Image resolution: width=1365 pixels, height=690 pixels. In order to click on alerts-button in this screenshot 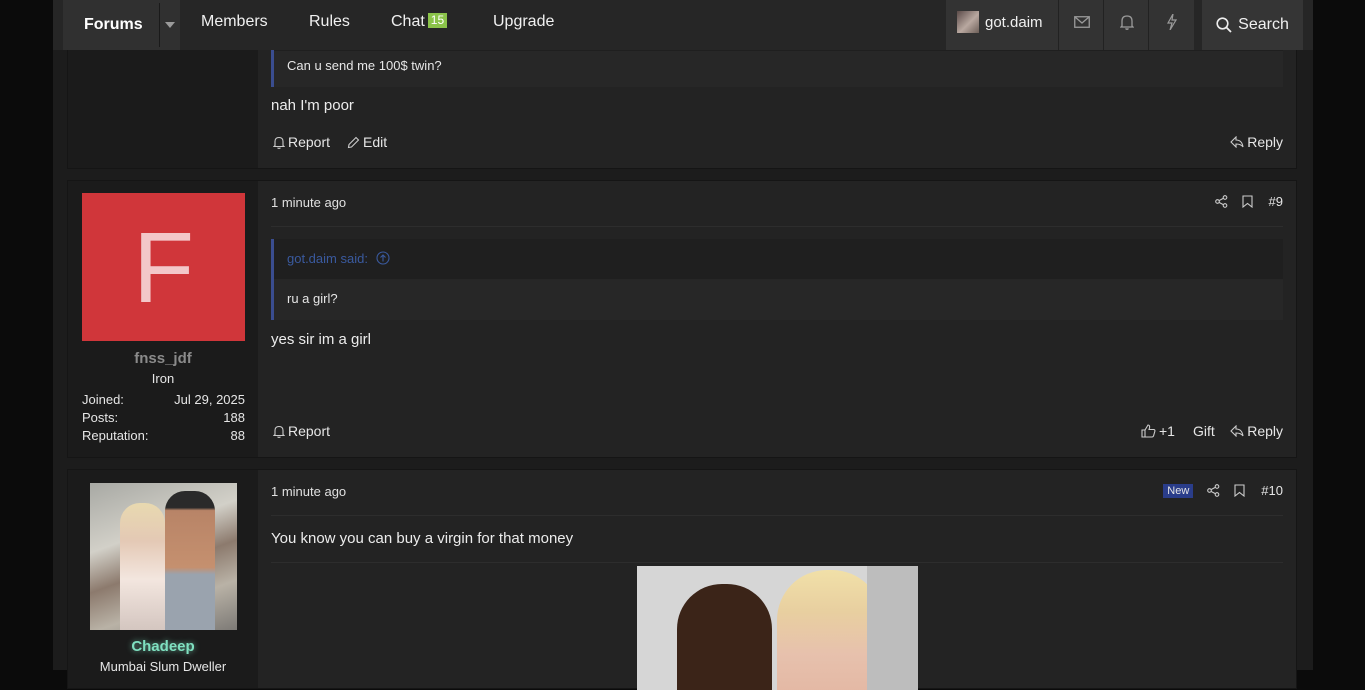, I will do `click(1126, 22)`.